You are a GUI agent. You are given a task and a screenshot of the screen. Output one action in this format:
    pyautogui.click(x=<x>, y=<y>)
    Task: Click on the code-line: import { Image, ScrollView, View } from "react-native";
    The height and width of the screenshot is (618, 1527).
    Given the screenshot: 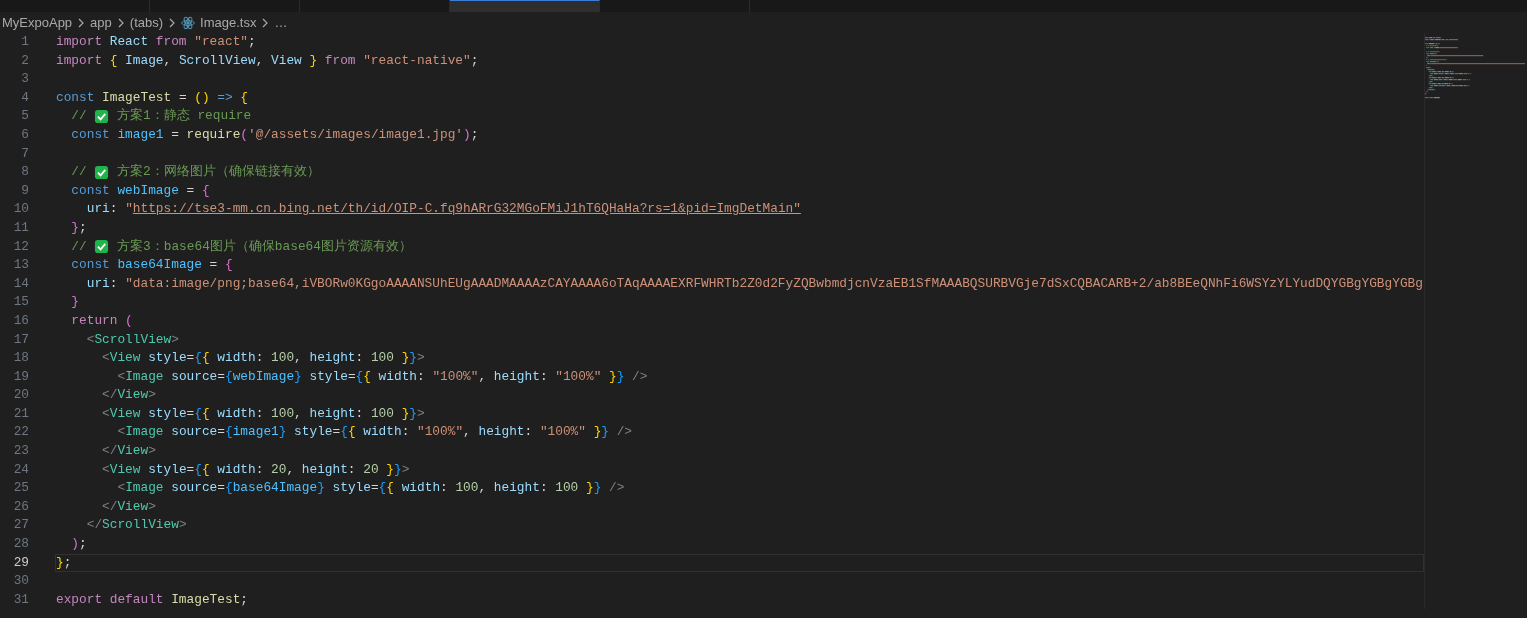 What is the action you would take?
    pyautogui.click(x=267, y=60)
    